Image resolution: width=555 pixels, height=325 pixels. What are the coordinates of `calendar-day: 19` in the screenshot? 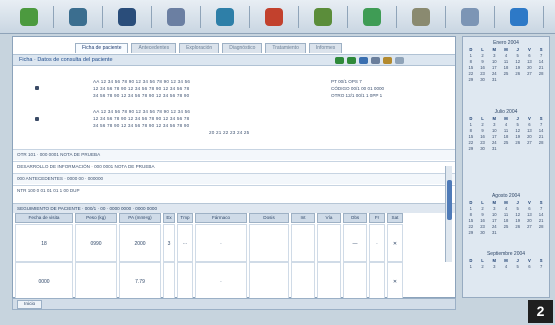 It's located at (518, 220).